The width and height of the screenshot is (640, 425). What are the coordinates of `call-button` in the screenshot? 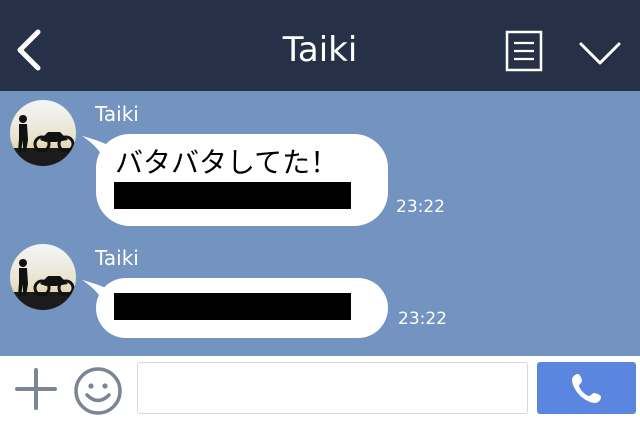 It's located at (586, 388).